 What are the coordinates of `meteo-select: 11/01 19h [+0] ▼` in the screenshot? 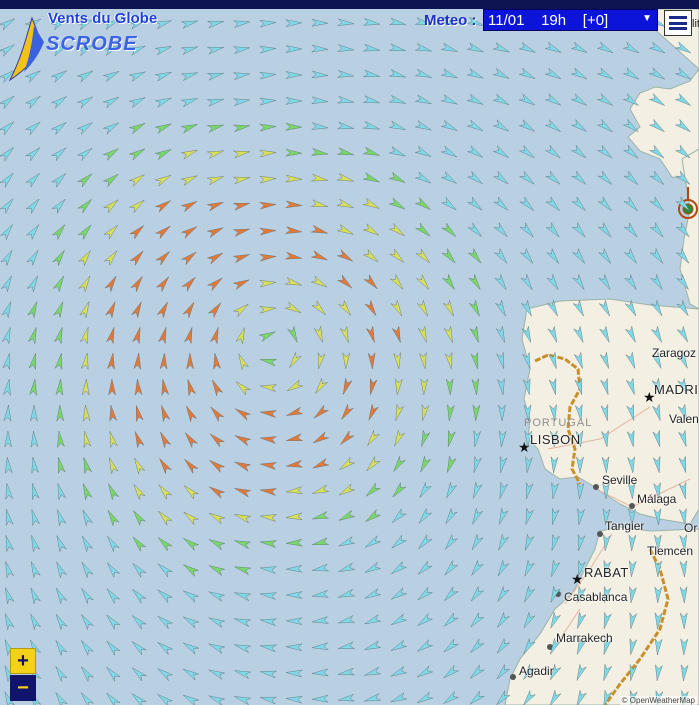 It's located at (570, 20).